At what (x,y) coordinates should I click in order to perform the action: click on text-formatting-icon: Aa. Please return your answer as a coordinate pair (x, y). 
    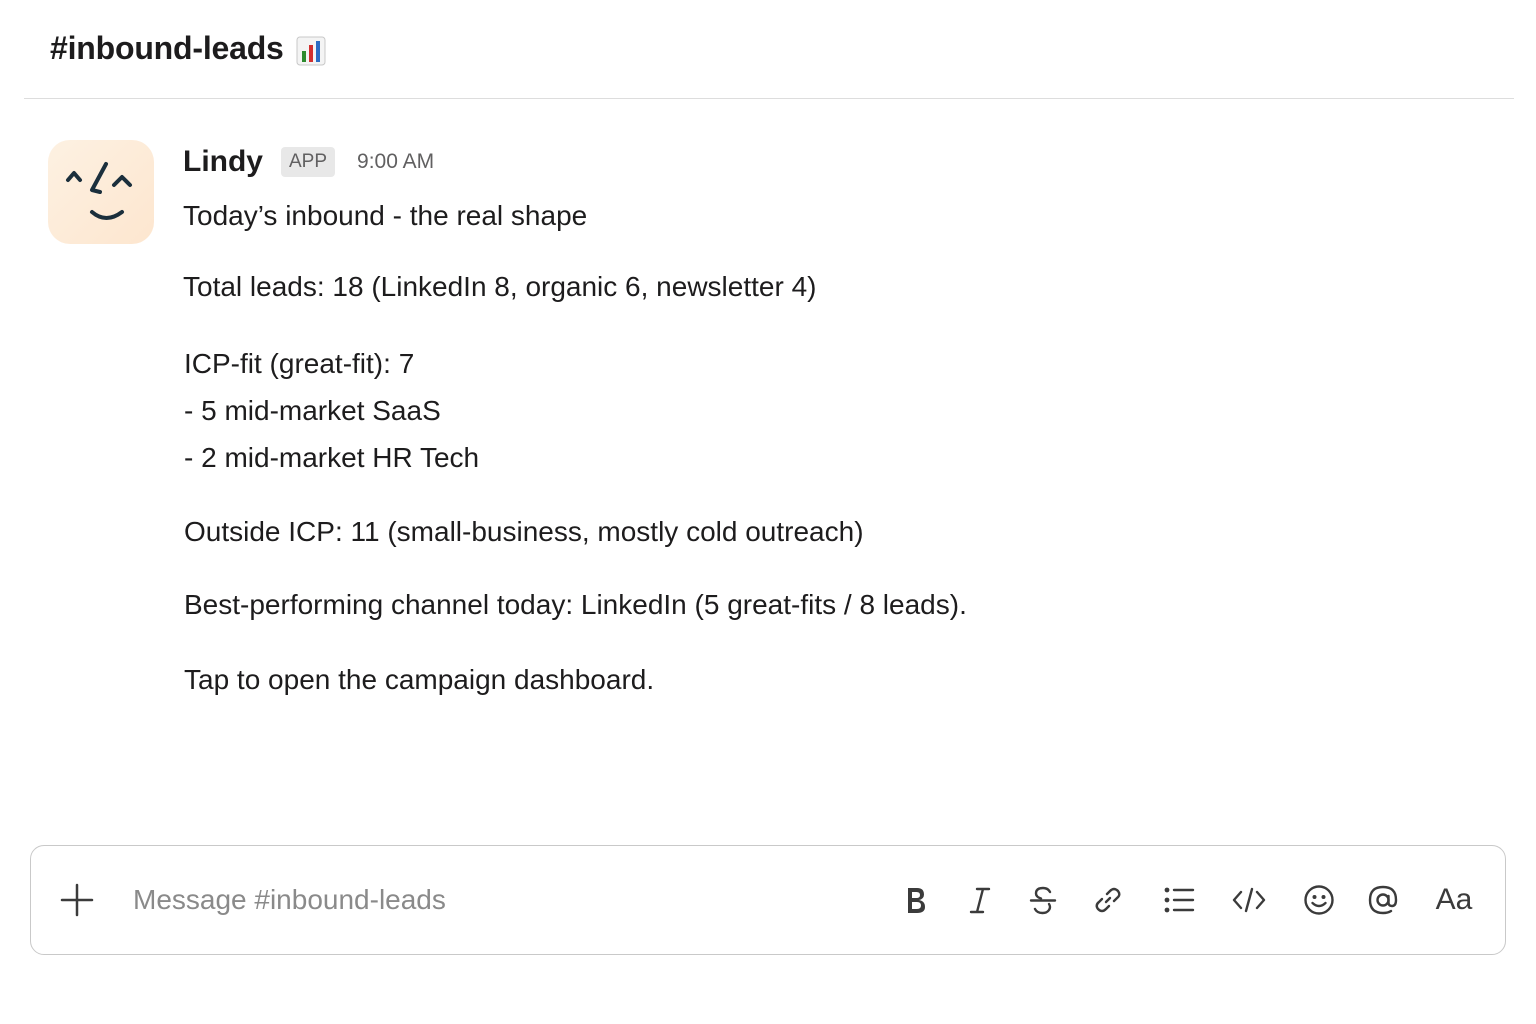
    Looking at the image, I should click on (1454, 900).